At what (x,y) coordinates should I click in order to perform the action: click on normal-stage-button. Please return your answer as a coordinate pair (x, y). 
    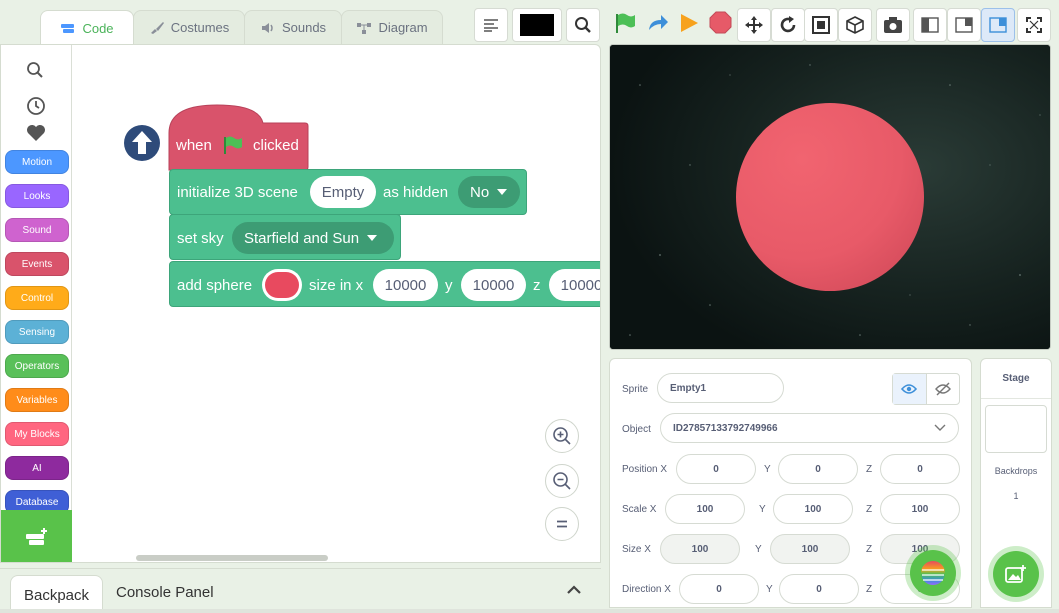
    Looking at the image, I should click on (964, 25).